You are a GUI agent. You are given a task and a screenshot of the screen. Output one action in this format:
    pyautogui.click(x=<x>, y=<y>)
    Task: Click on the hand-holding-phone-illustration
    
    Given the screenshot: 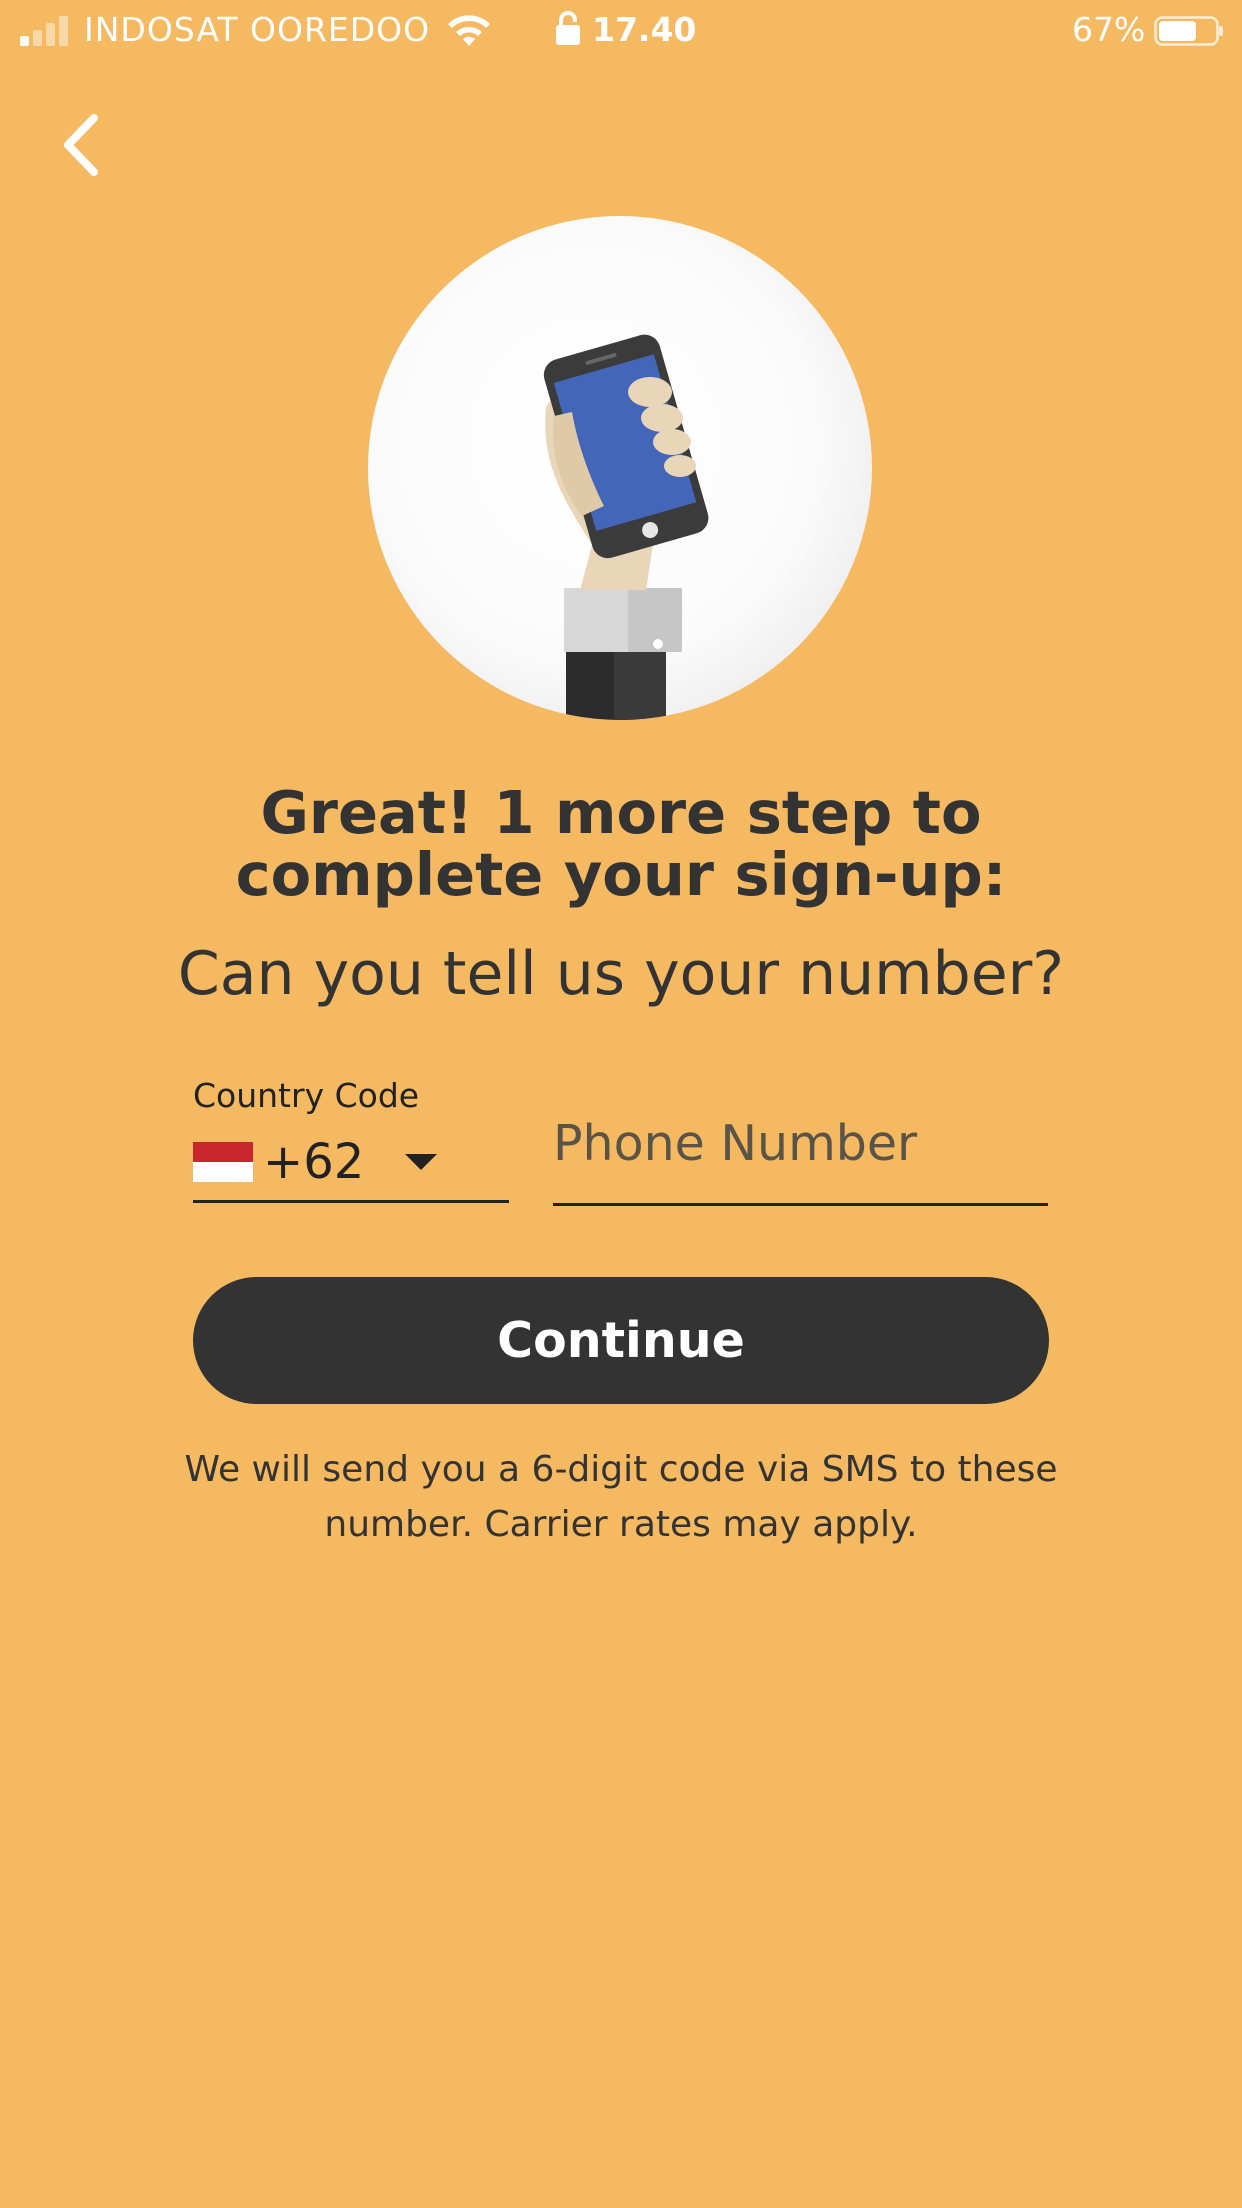 What is the action you would take?
    pyautogui.click(x=626, y=527)
    